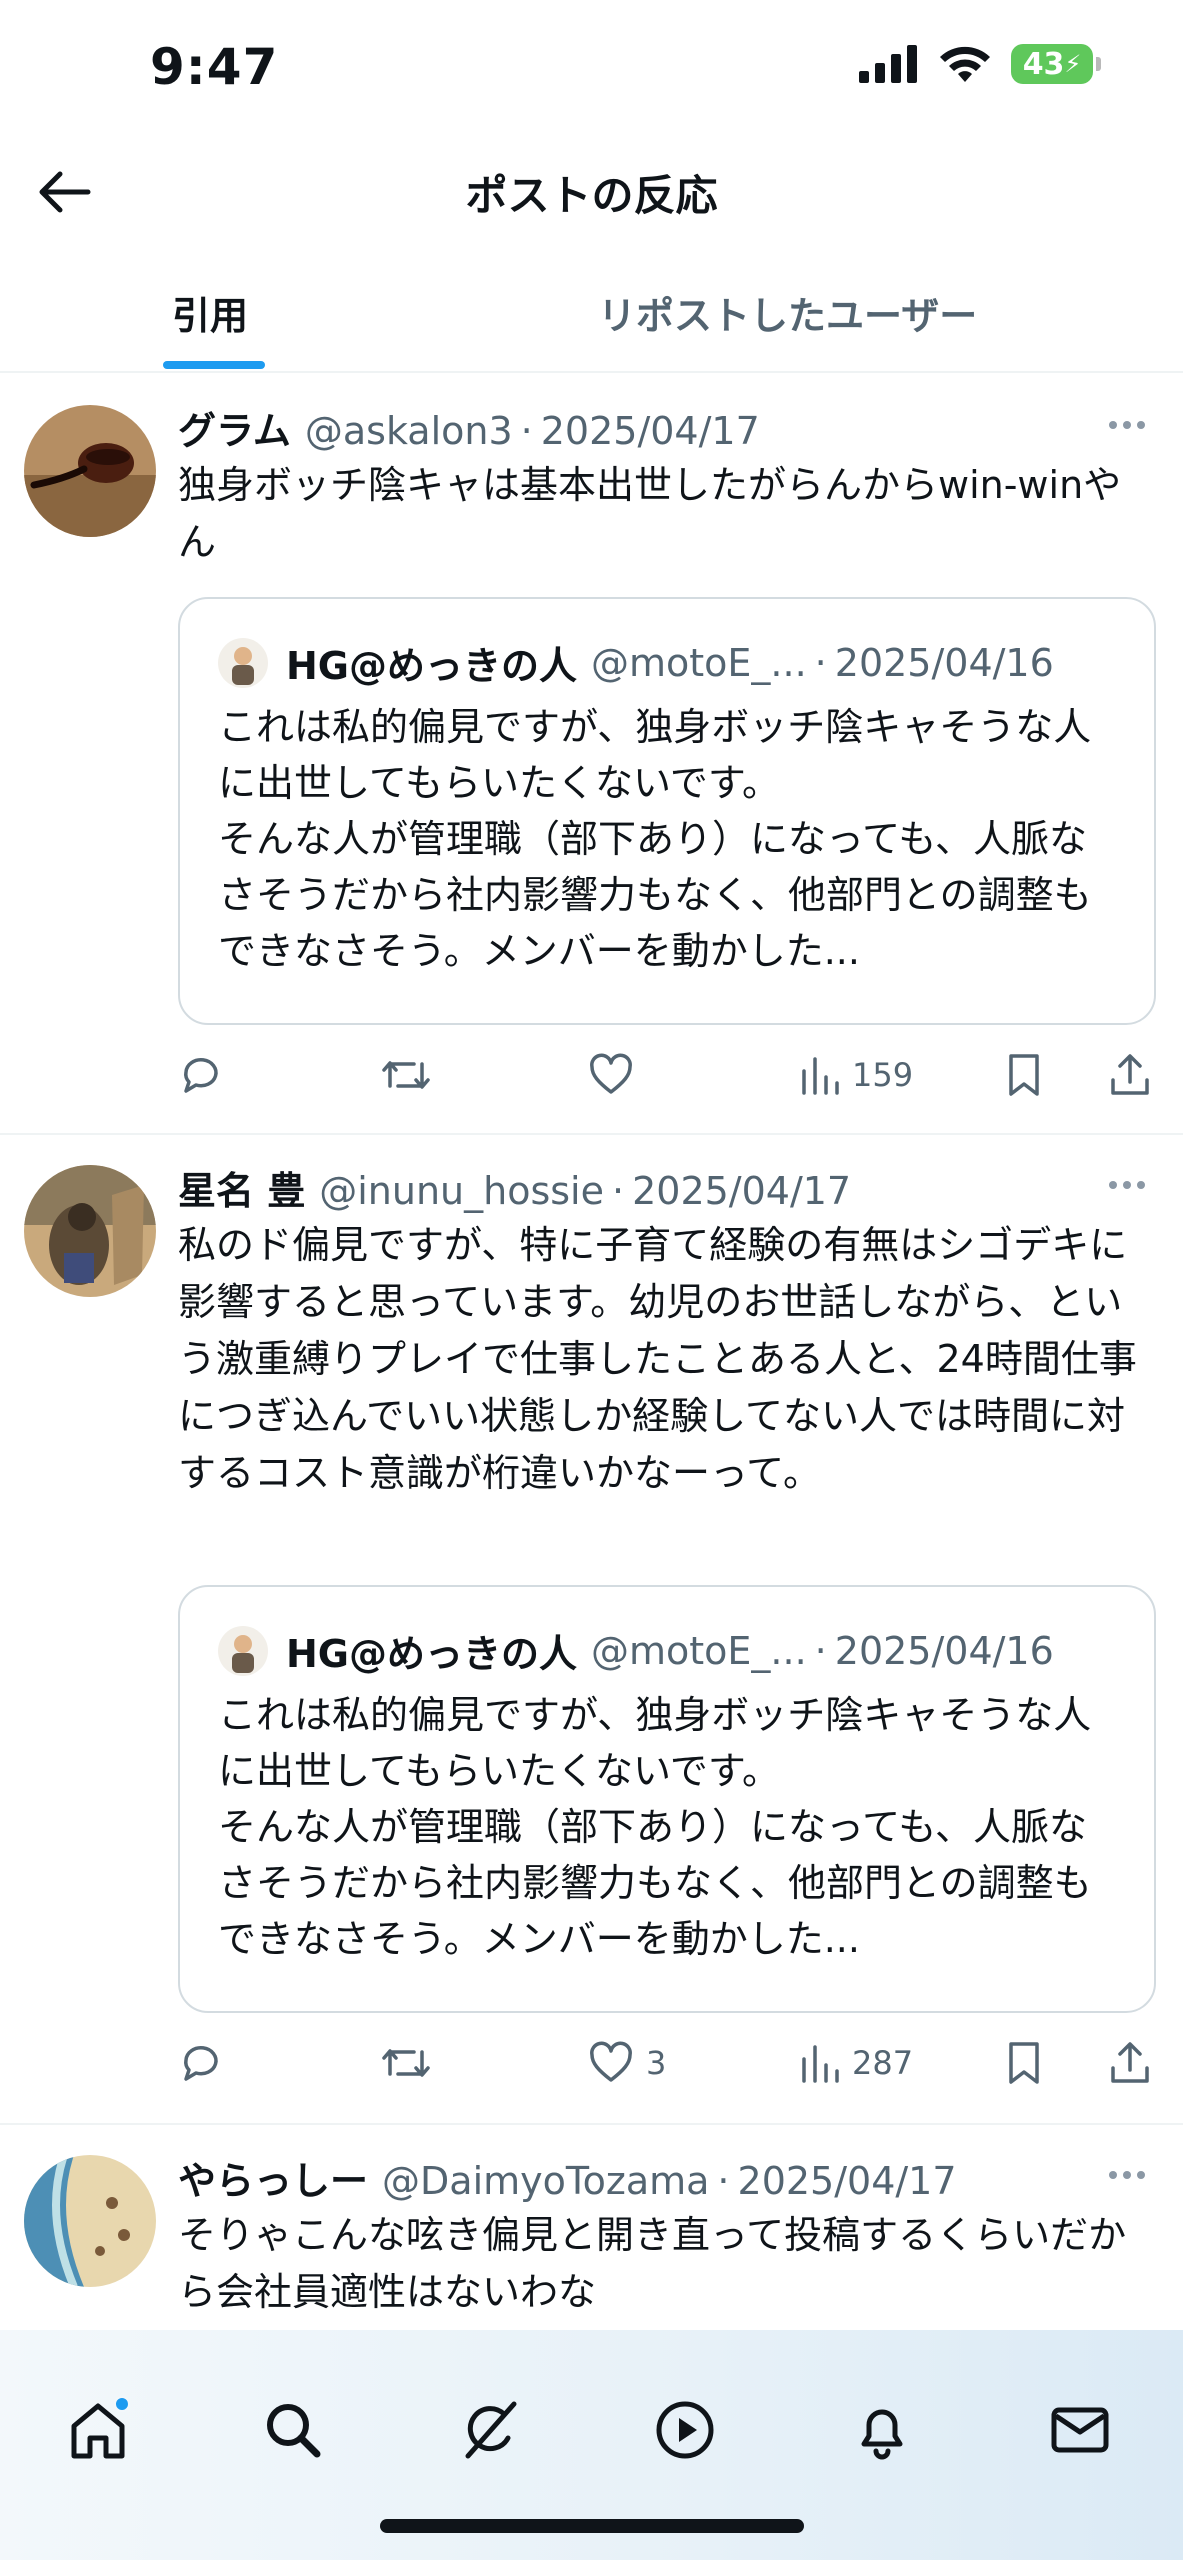  What do you see at coordinates (888, 64) in the screenshot?
I see `cellular-signal-icon` at bounding box center [888, 64].